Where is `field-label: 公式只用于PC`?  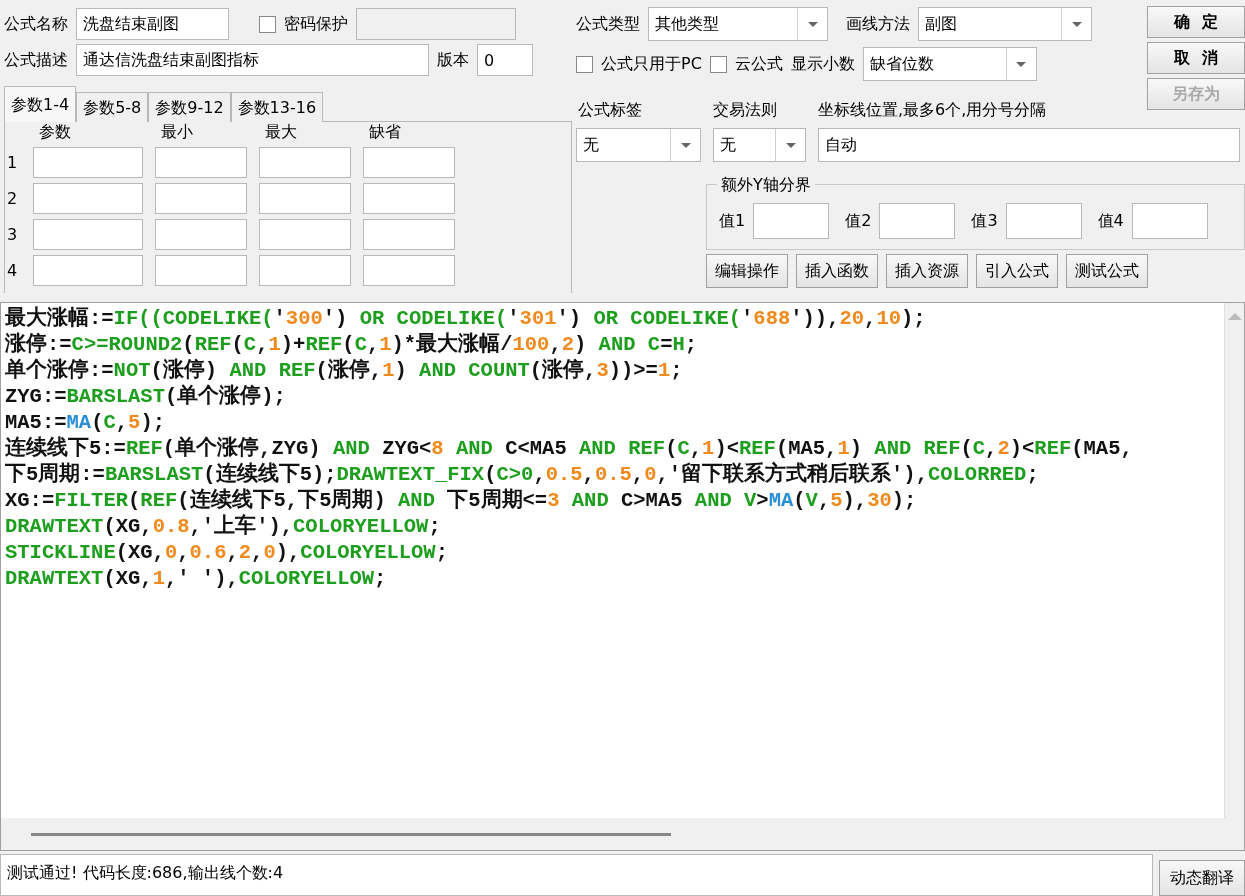
field-label: 公式只用于PC is located at coordinates (651, 64).